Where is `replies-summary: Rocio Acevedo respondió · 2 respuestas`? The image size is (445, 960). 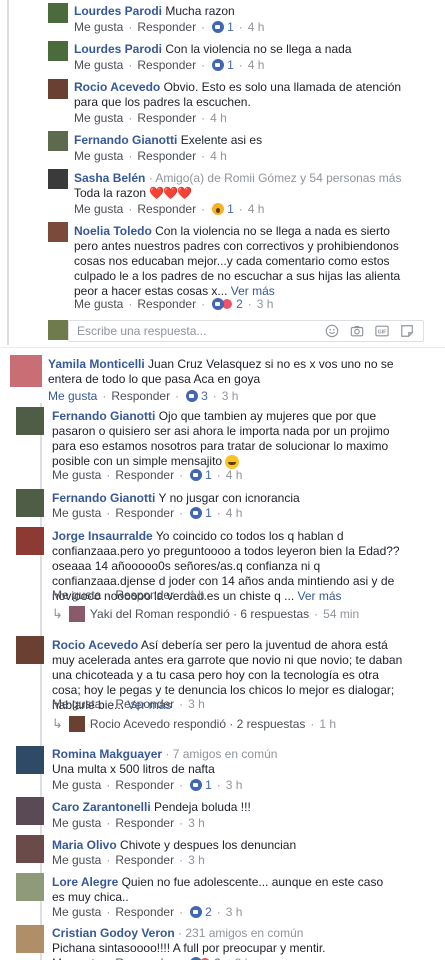
replies-summary: Rocio Acevedo respondió · 2 respuestas is located at coordinates (197, 724).